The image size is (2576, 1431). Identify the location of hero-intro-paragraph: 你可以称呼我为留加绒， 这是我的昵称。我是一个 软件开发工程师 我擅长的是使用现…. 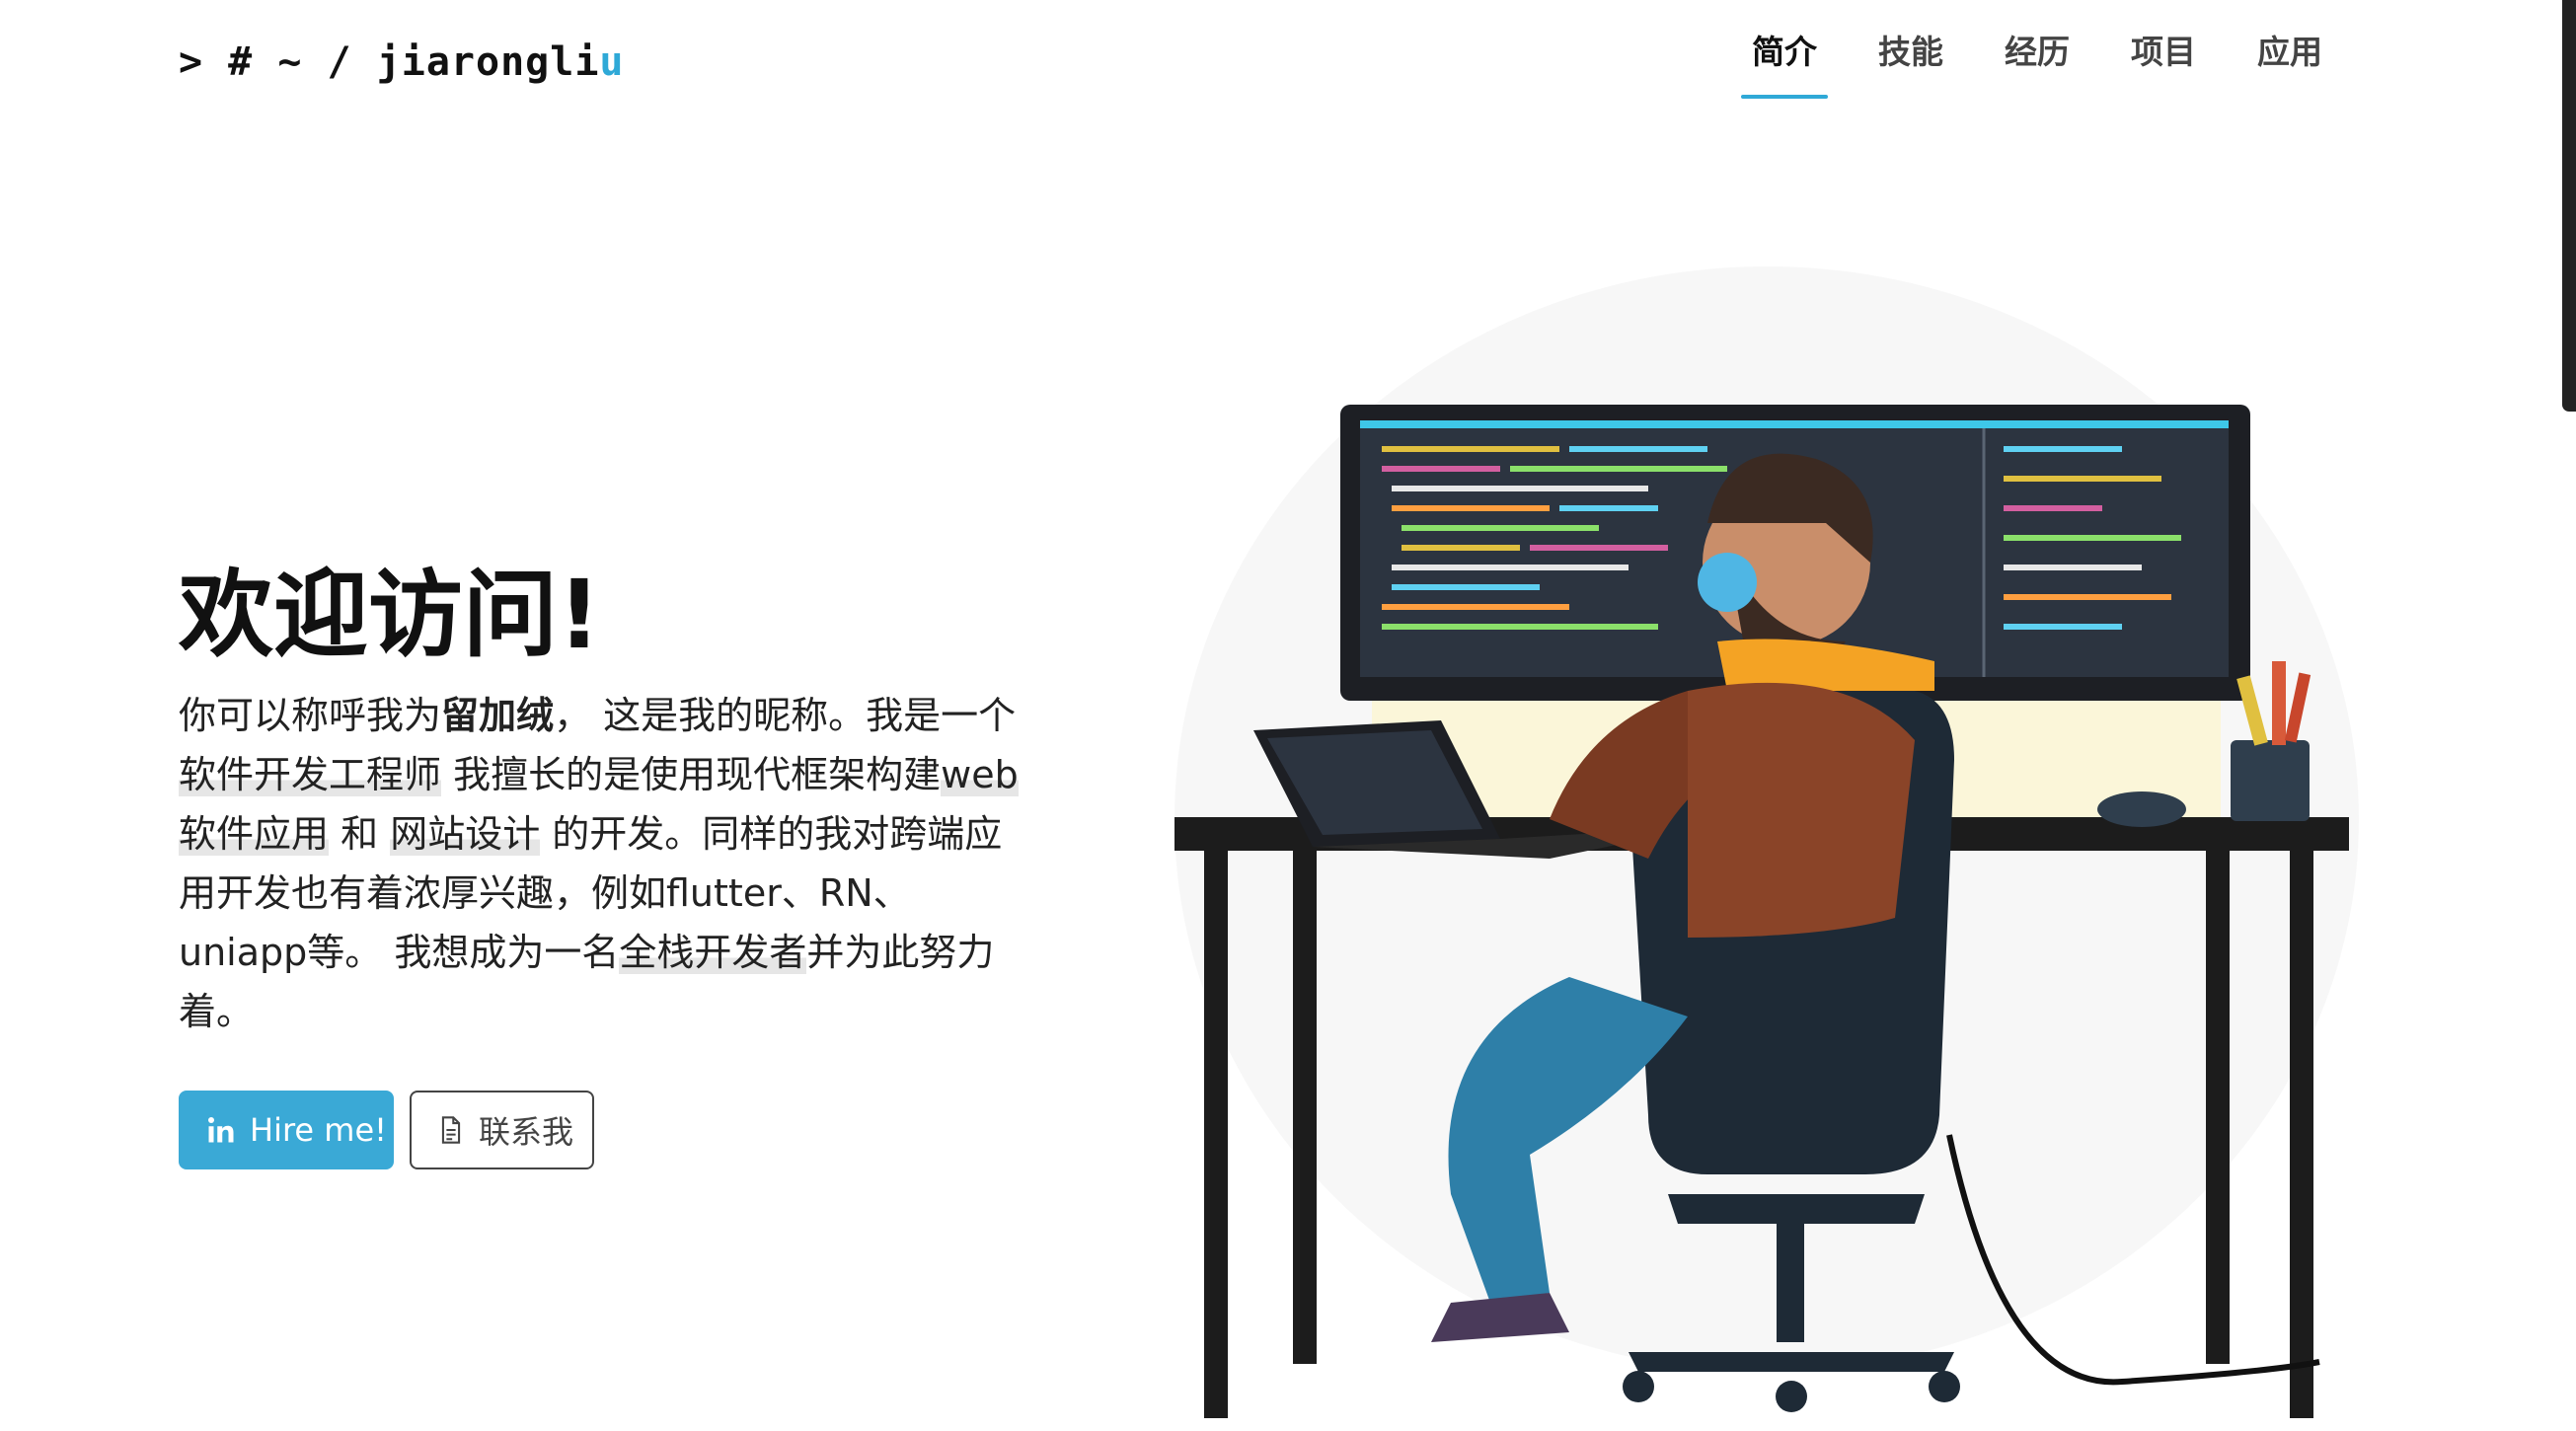
(608, 863).